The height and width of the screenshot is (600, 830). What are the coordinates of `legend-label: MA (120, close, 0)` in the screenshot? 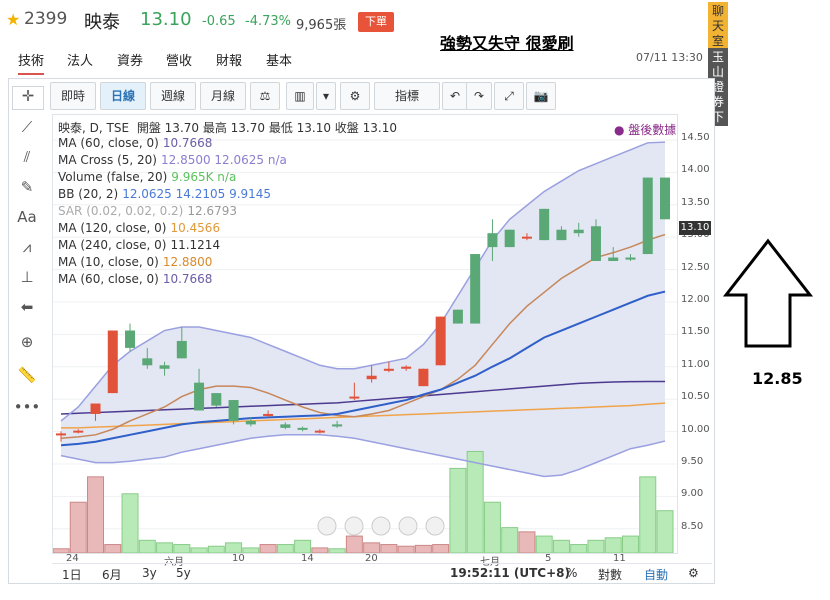 It's located at (112, 228).